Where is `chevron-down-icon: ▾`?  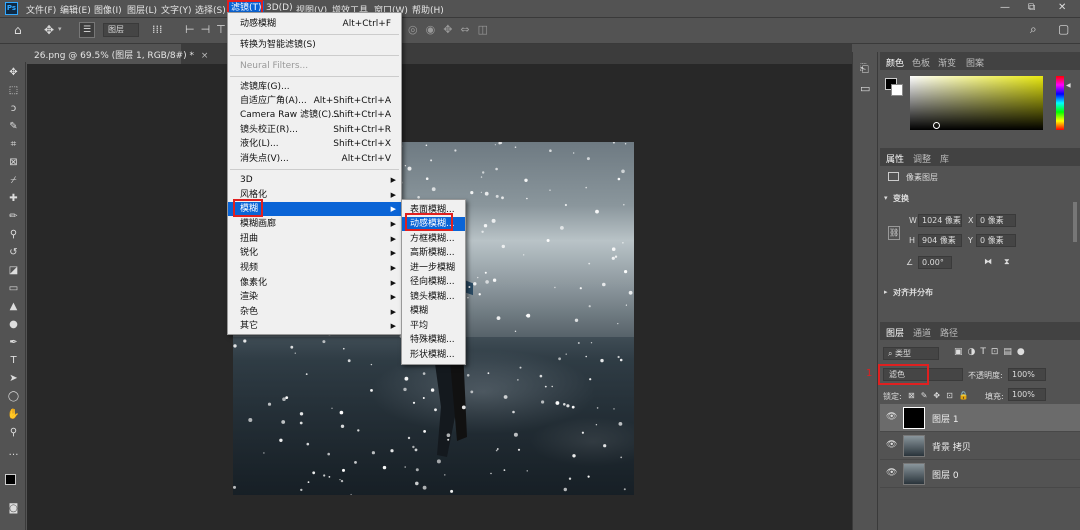 chevron-down-icon: ▾ is located at coordinates (60, 29).